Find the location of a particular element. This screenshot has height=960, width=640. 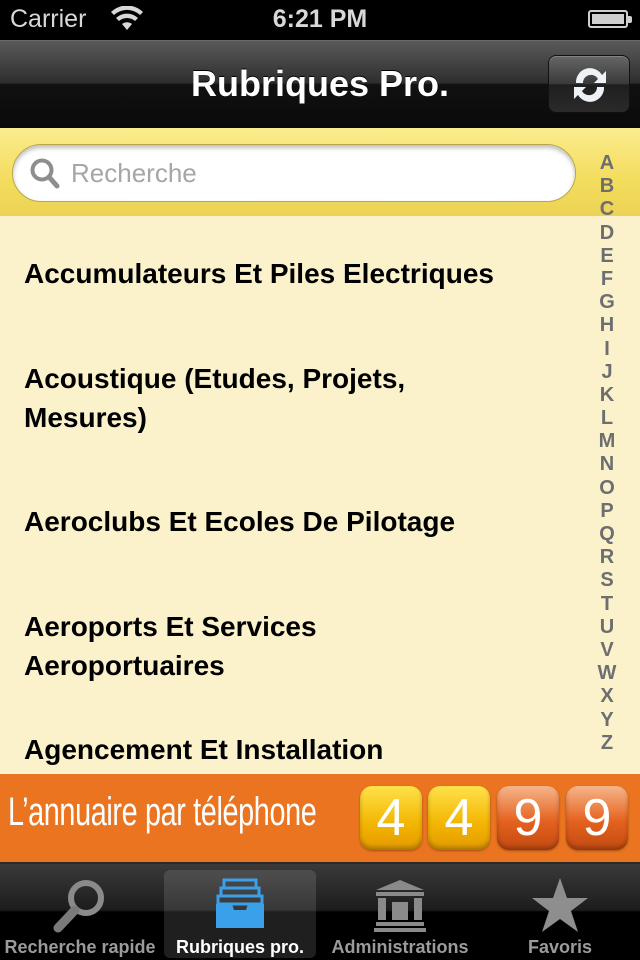

list-item: Aeroports Et Services Aeroportuaires is located at coordinates (224, 646).